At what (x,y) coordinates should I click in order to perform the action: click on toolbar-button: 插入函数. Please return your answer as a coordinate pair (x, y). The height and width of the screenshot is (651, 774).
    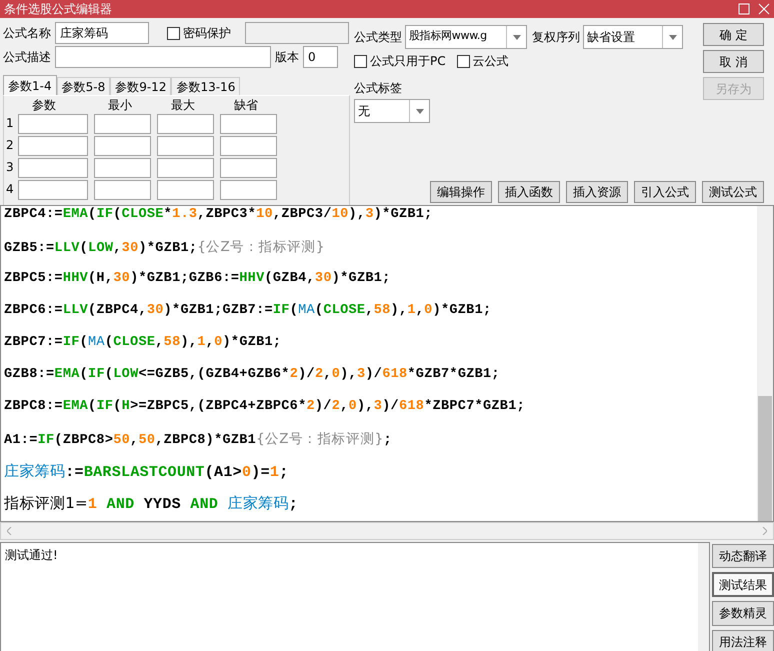
    Looking at the image, I should click on (529, 192).